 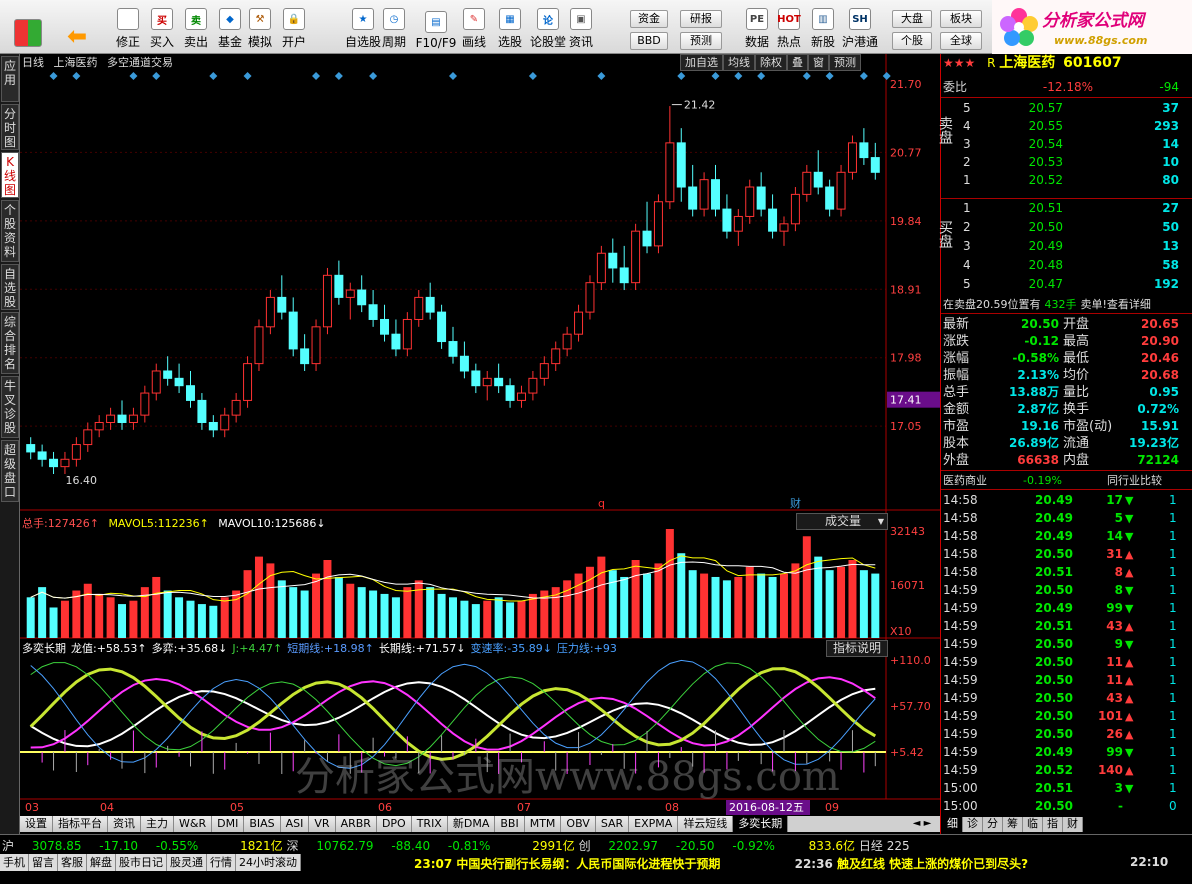 I want to click on left-tab-3: 个股资料, so click(x=10, y=231).